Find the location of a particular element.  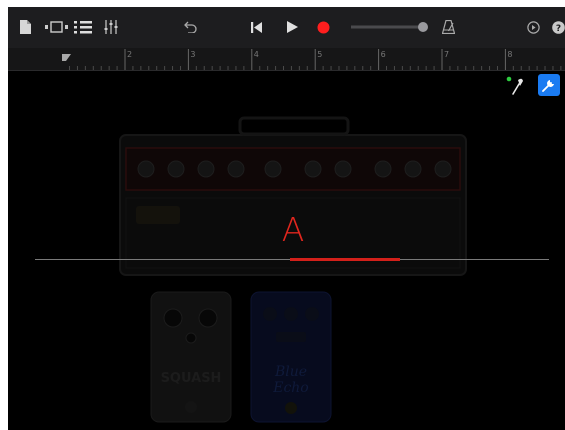

ruler-ticks is located at coordinates (312, 59).